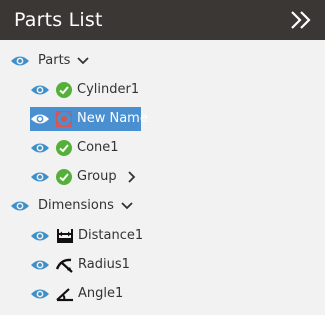 Image resolution: width=325 pixels, height=315 pixels. I want to click on double-chevron-right-icon, so click(301, 20).